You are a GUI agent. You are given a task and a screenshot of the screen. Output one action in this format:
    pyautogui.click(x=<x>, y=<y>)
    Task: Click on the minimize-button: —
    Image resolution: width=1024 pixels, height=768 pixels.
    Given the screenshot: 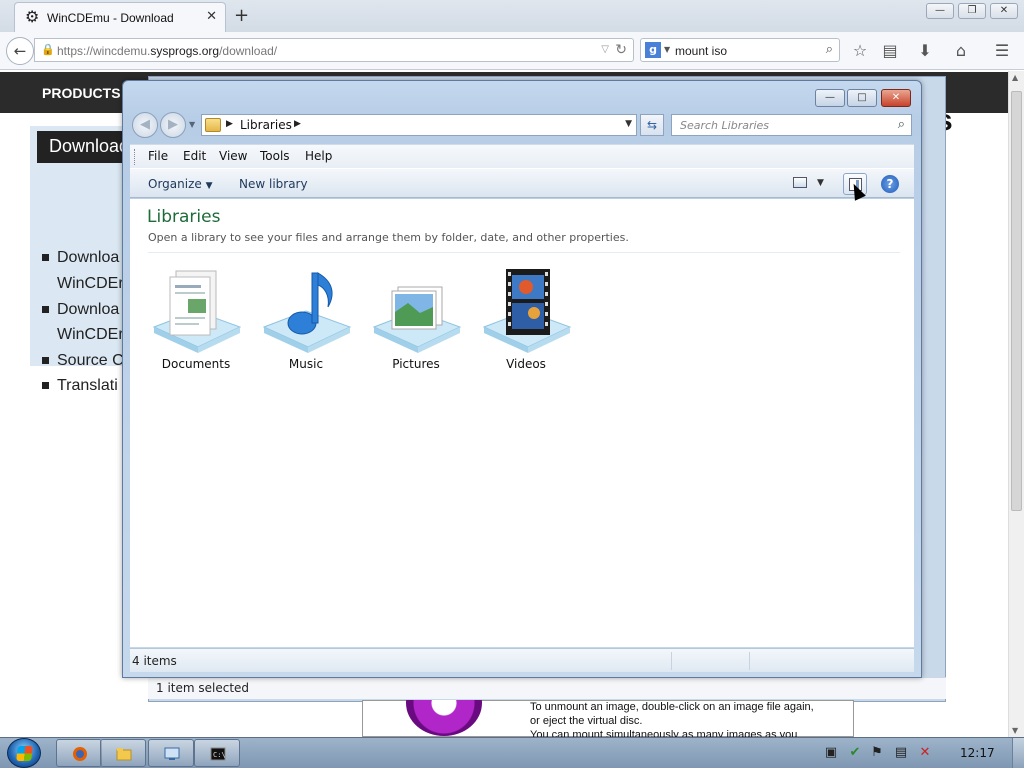 What is the action you would take?
    pyautogui.click(x=830, y=98)
    